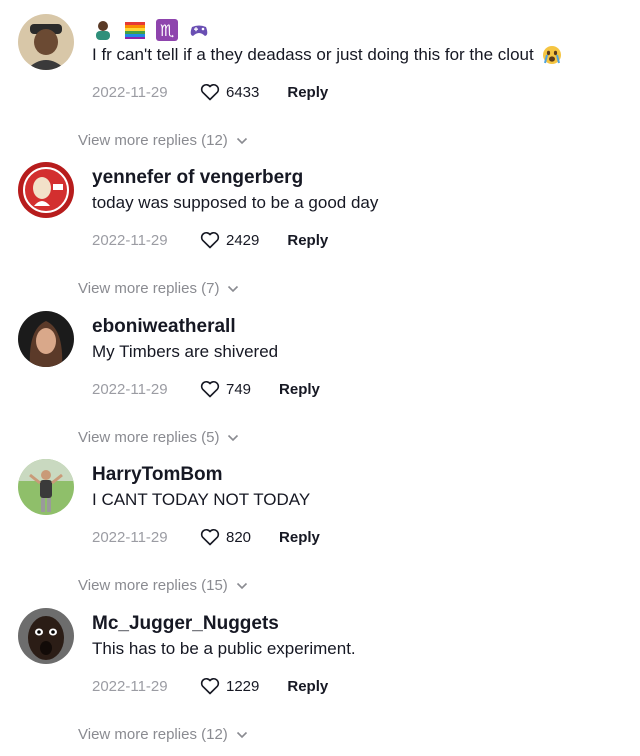  What do you see at coordinates (356, 178) in the screenshot?
I see `username: yennefer of vengerberg` at bounding box center [356, 178].